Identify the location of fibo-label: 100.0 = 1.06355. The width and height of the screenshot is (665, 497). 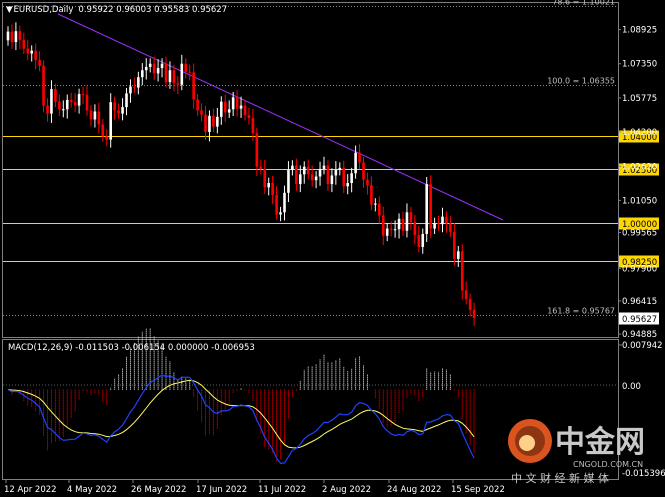
(581, 81).